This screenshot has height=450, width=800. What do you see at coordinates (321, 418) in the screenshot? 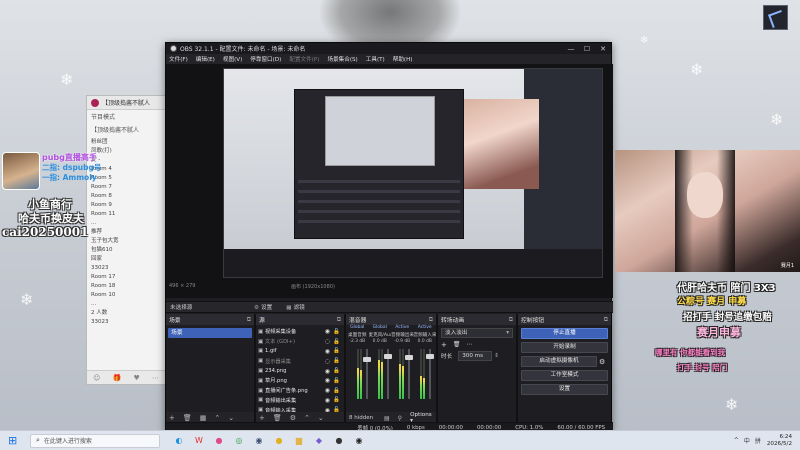
I see `arrow-down-icon: ⌄` at bounding box center [321, 418].